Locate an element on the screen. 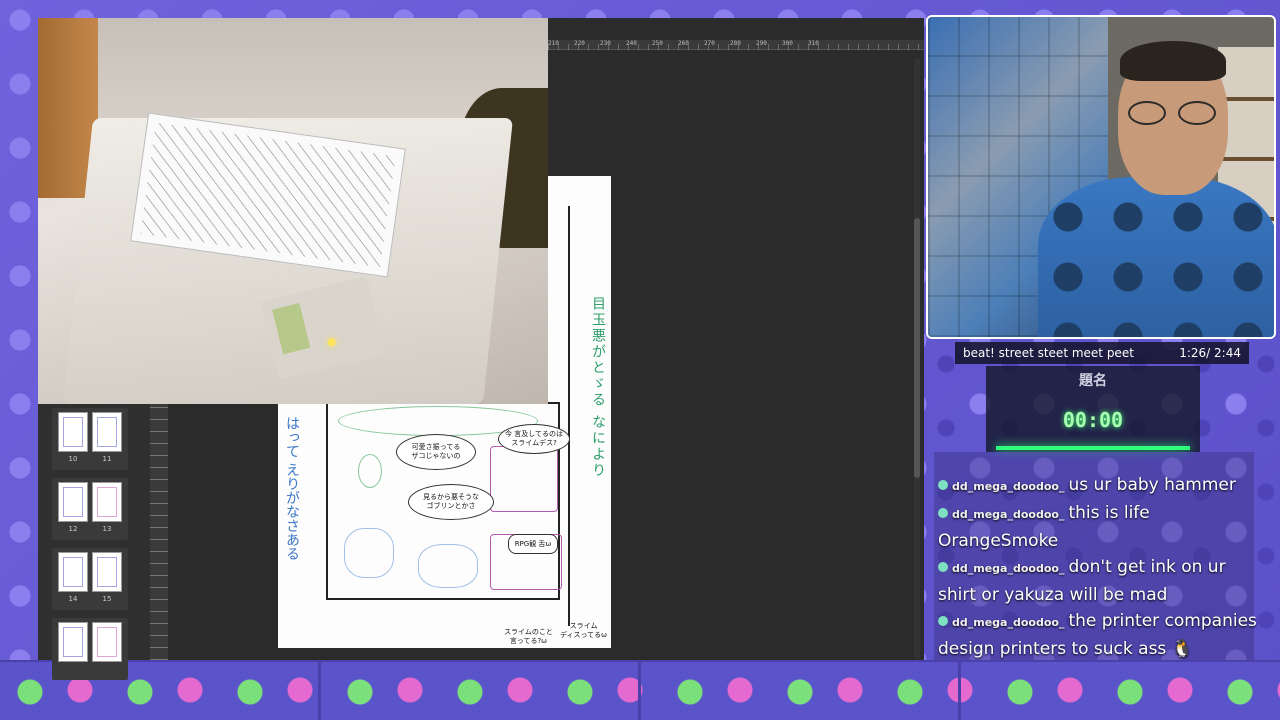 Image resolution: width=1280 pixels, height=720 pixels. vertical-scrollbar is located at coordinates (917, 358).